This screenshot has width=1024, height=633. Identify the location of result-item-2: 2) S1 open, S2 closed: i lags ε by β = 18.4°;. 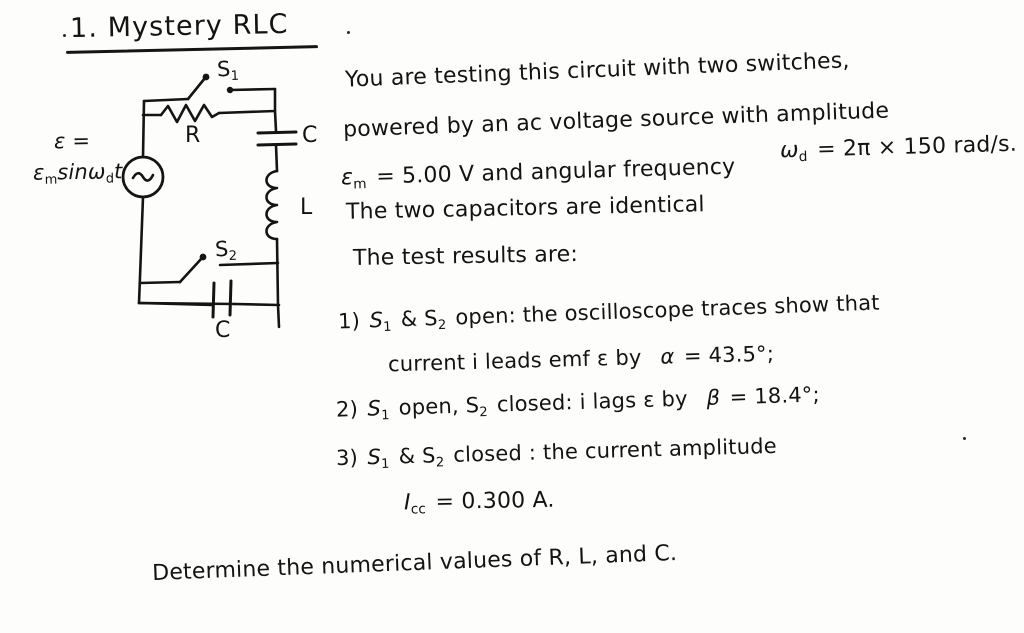
(578, 403).